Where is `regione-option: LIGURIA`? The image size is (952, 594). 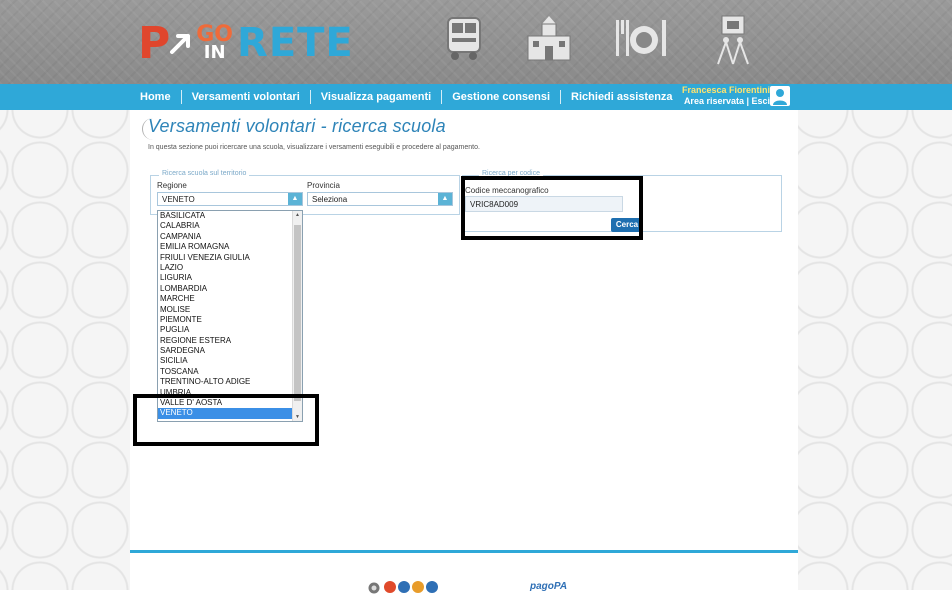
regione-option: LIGURIA is located at coordinates (226, 278).